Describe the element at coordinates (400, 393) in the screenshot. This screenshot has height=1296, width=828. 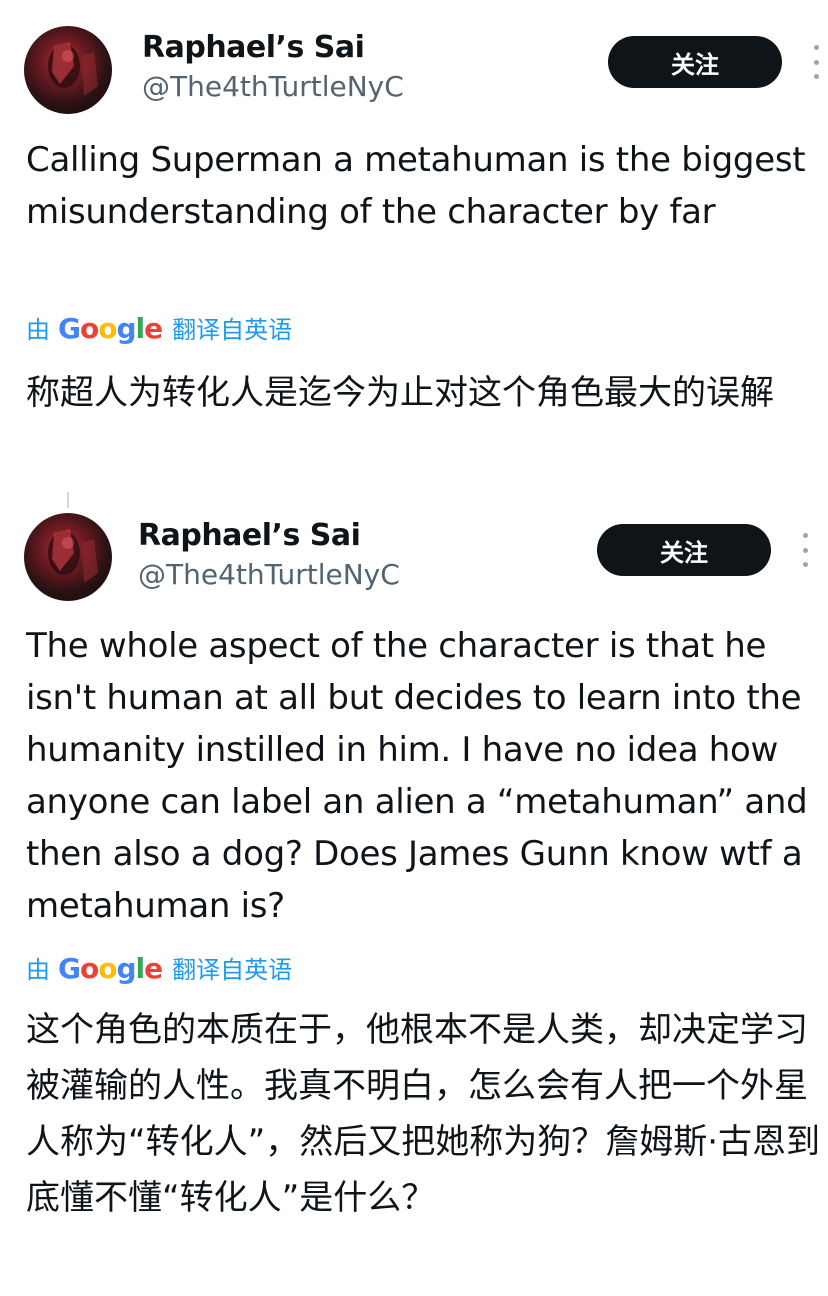
I see `translated-text: 称超人为转化人是迄今为止对这个角色最大的误解` at that location.